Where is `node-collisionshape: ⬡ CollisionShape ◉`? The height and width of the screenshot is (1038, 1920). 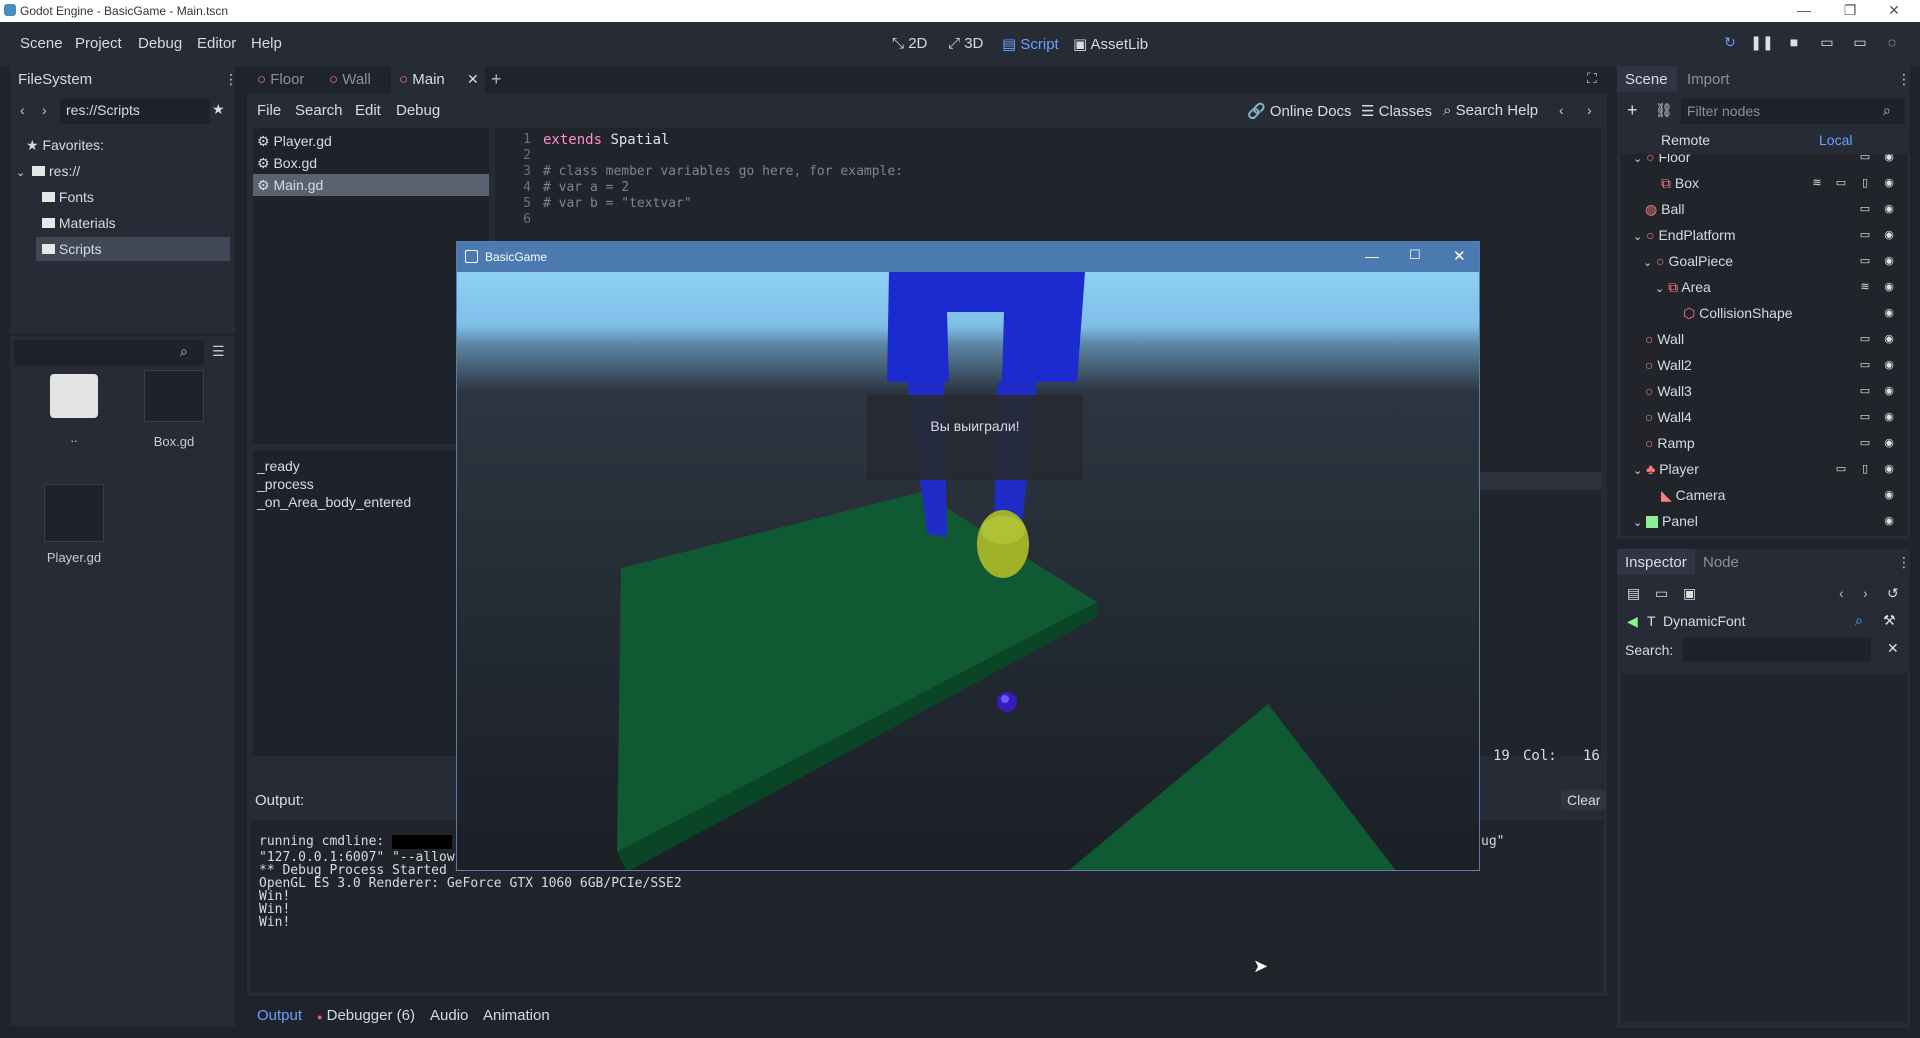
node-collisionshape: ⬡ CollisionShape ◉ is located at coordinates (1761, 313).